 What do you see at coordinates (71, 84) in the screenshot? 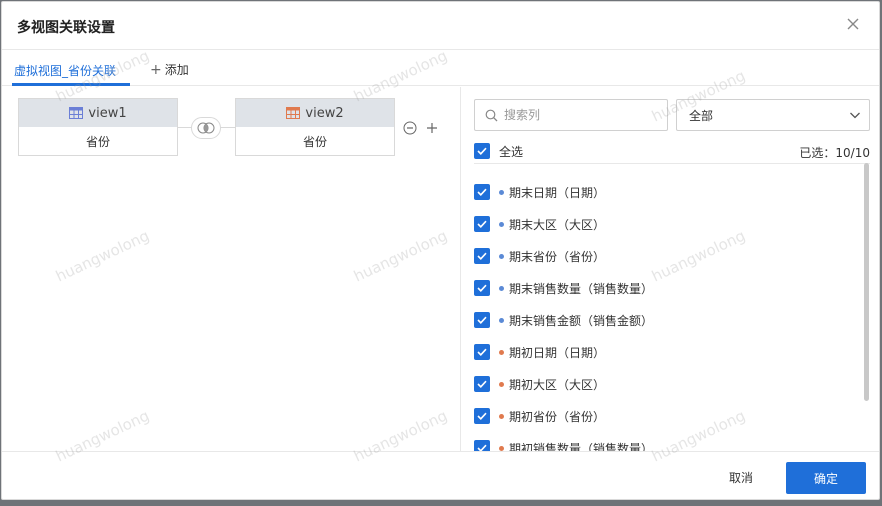
I see `tab-active-indicator` at bounding box center [71, 84].